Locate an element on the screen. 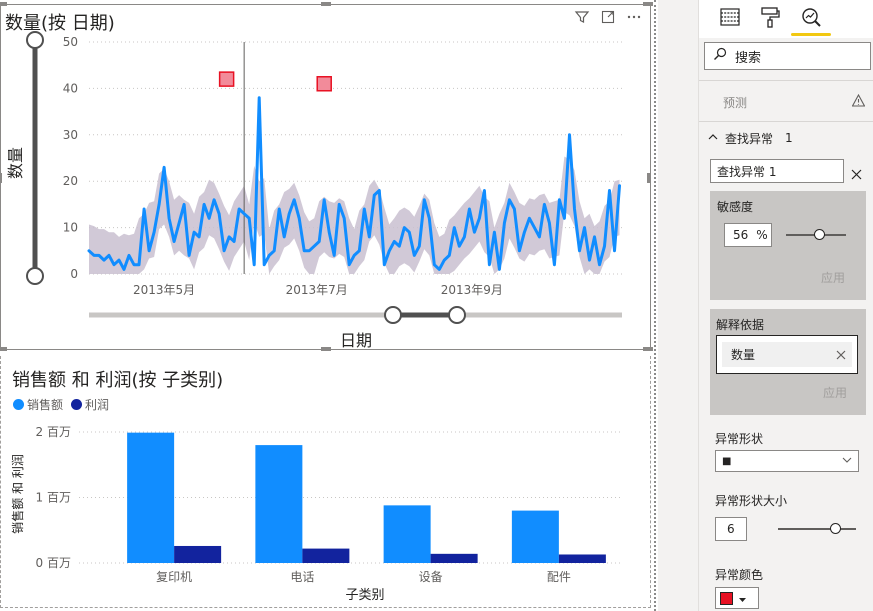  tab-format is located at coordinates (770, 19).